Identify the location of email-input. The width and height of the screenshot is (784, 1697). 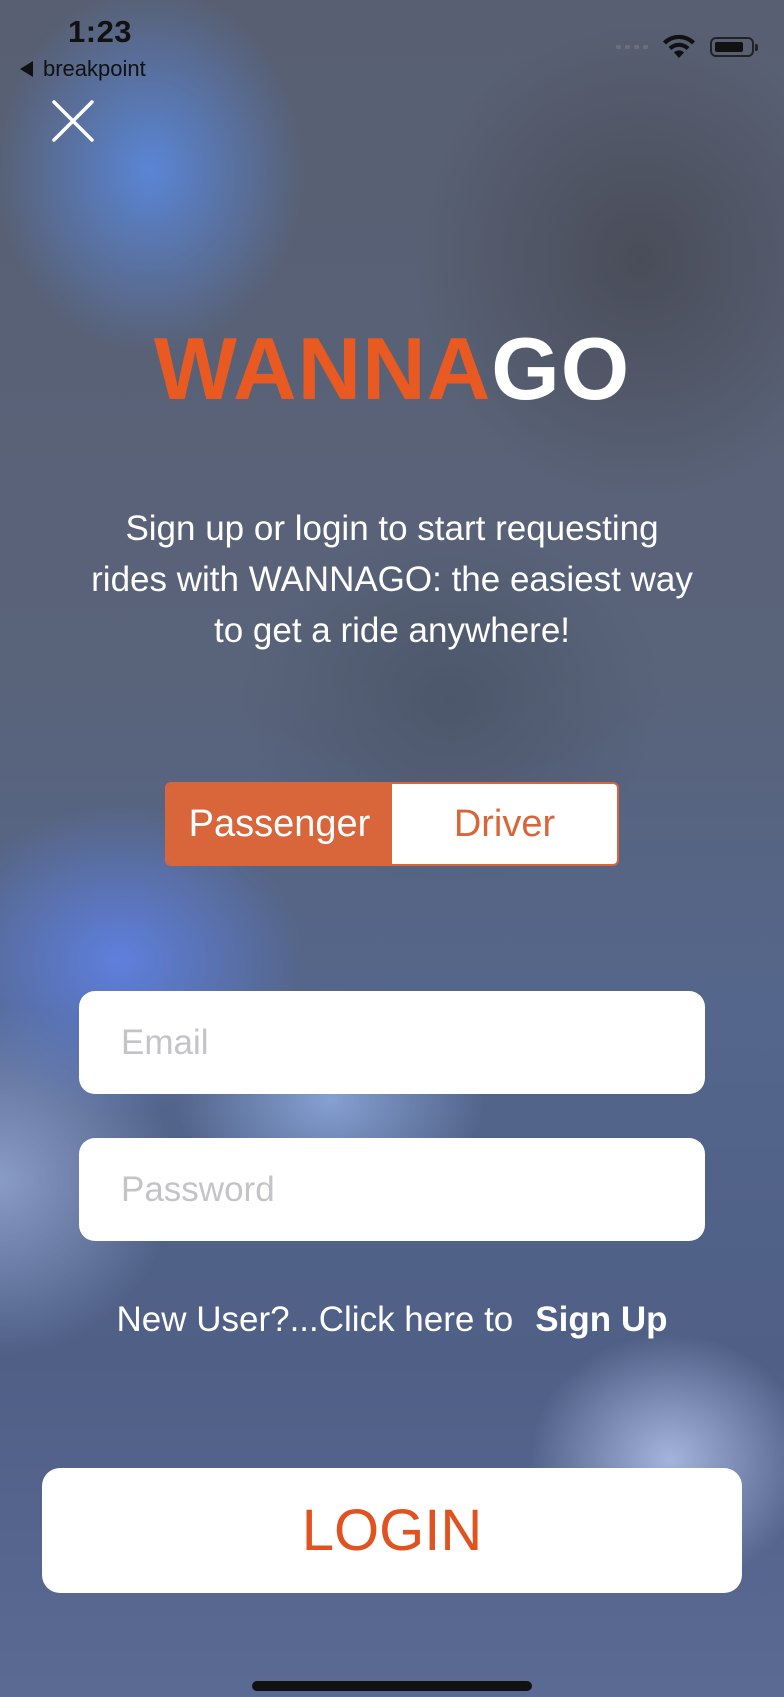
(392, 1042).